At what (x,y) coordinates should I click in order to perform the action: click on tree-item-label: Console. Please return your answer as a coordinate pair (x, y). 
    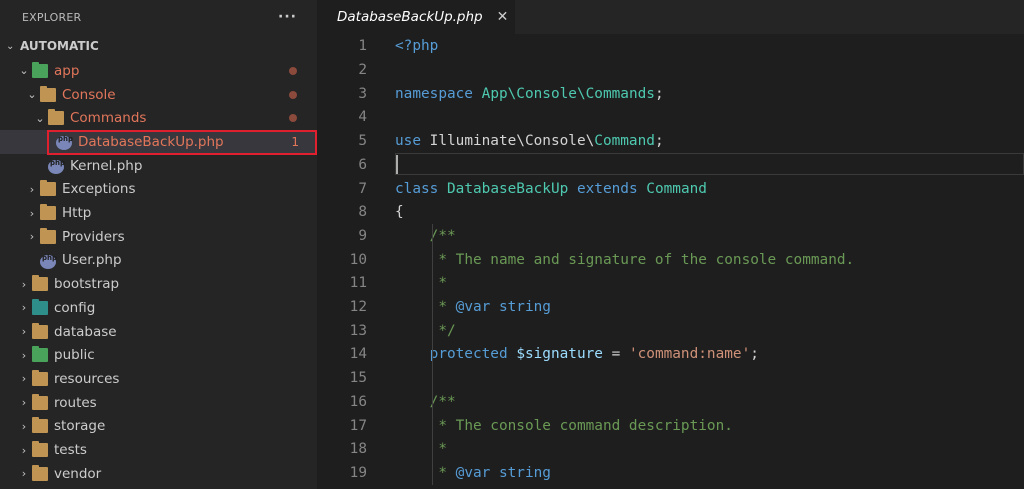
    Looking at the image, I should click on (89, 94).